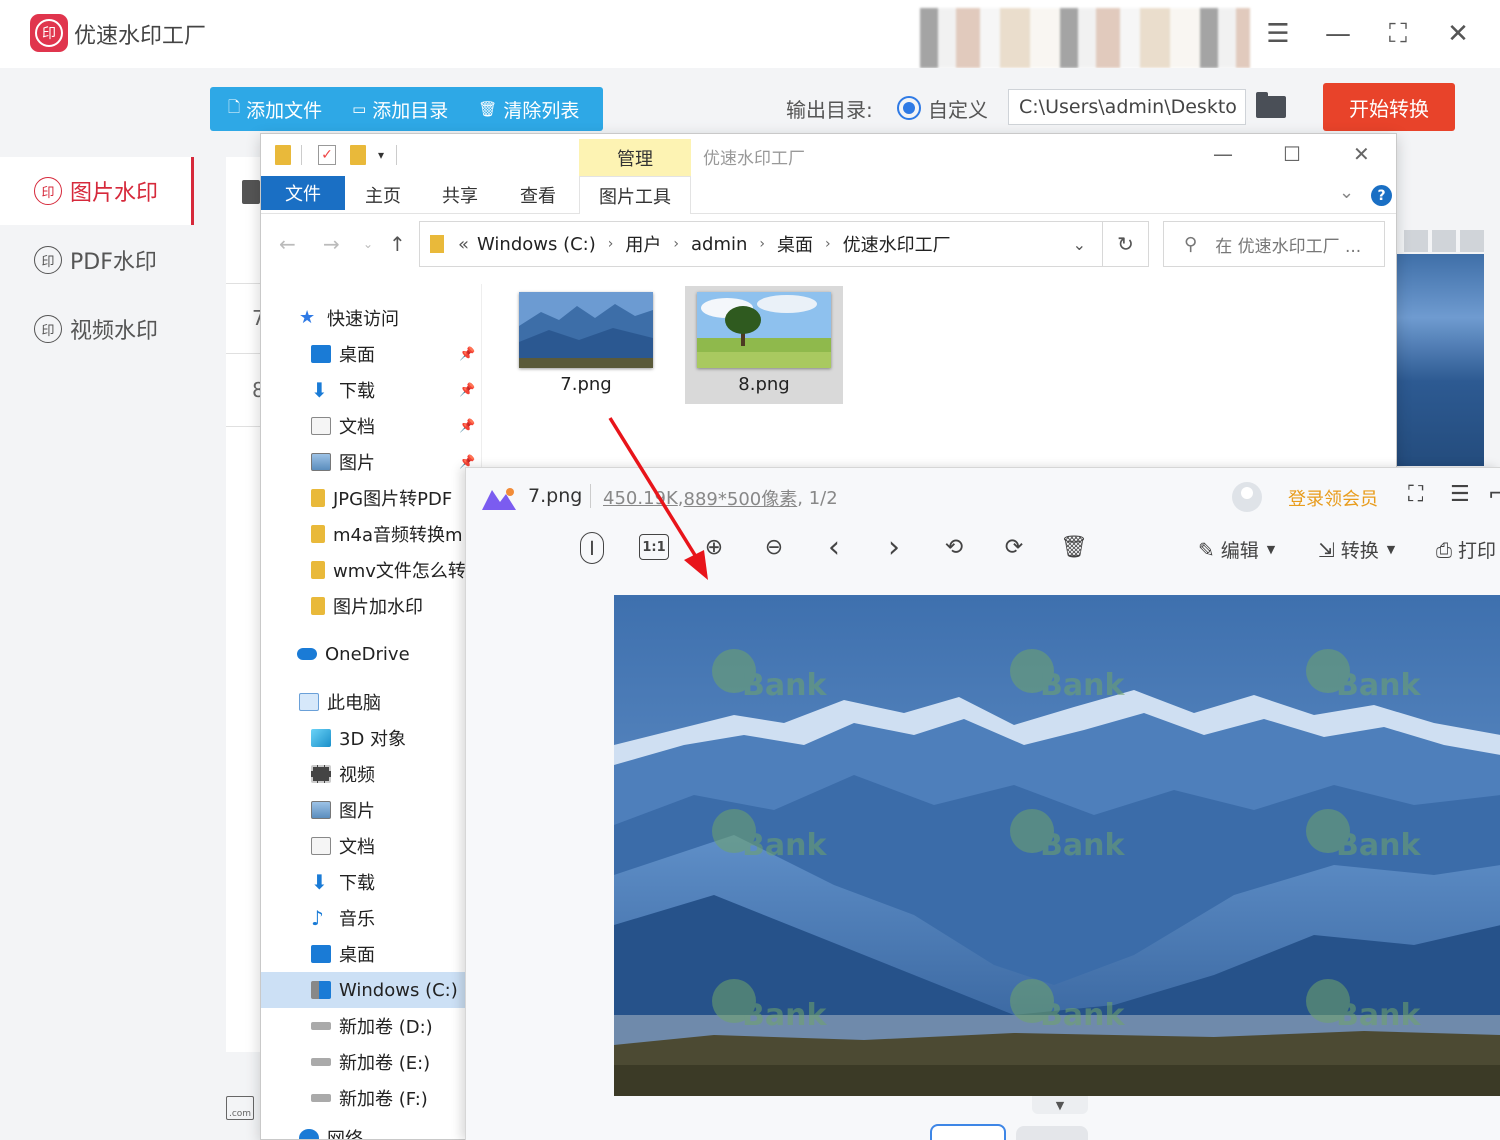  What do you see at coordinates (1126, 244) in the screenshot?
I see `refresh-button: ↻` at bounding box center [1126, 244].